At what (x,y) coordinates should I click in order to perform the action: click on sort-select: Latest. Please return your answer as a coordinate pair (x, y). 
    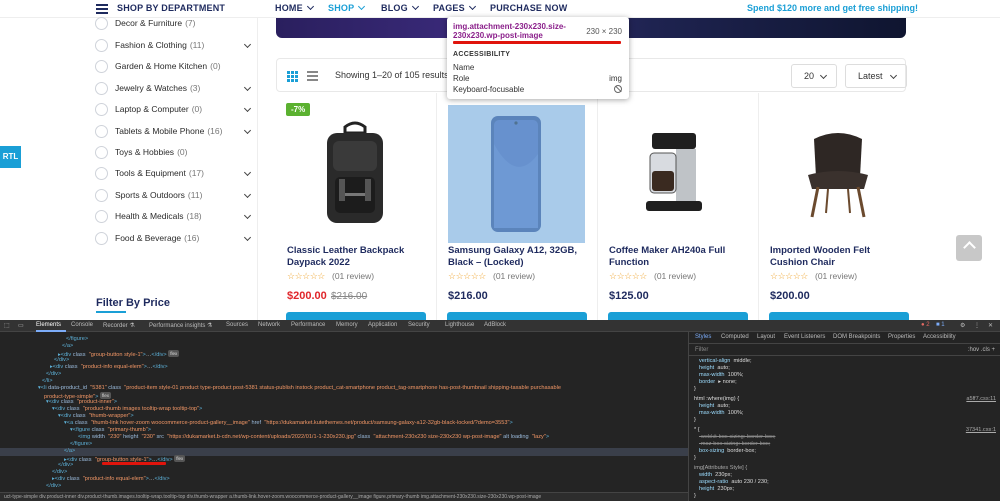
    Looking at the image, I should click on (876, 76).